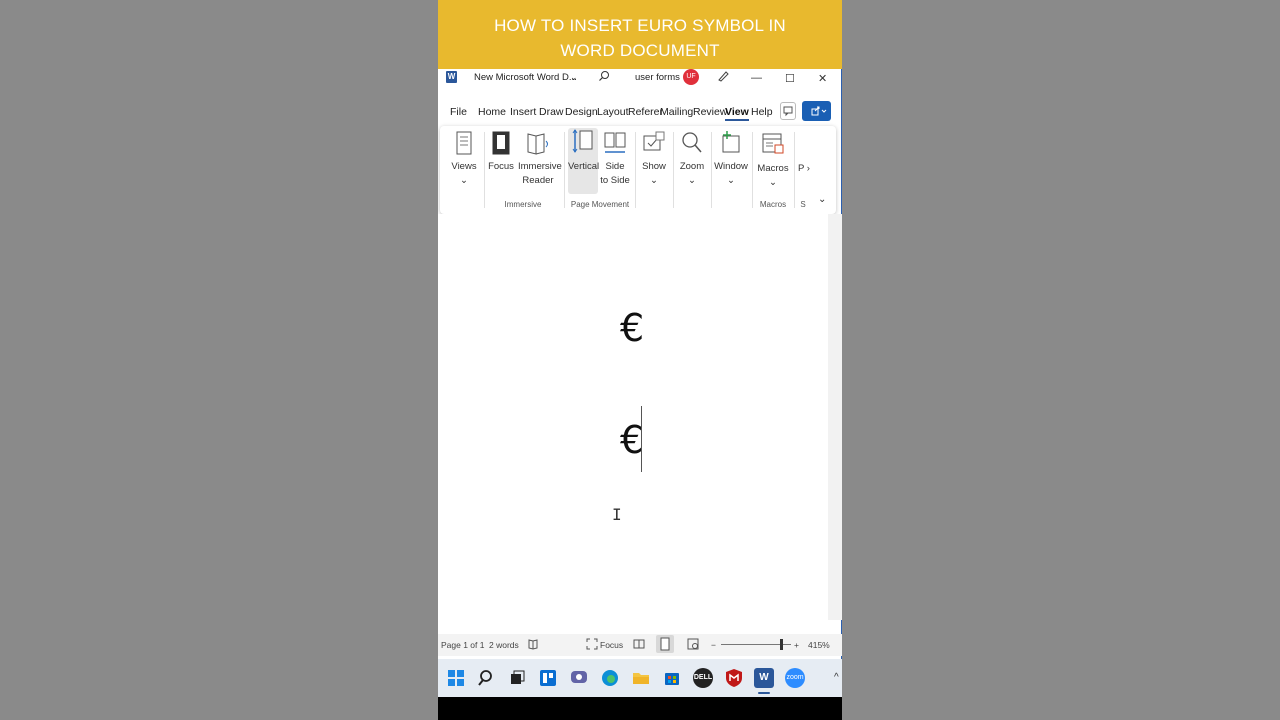  I want to click on immersive-reader-label-1: Immersive, so click(540, 166).